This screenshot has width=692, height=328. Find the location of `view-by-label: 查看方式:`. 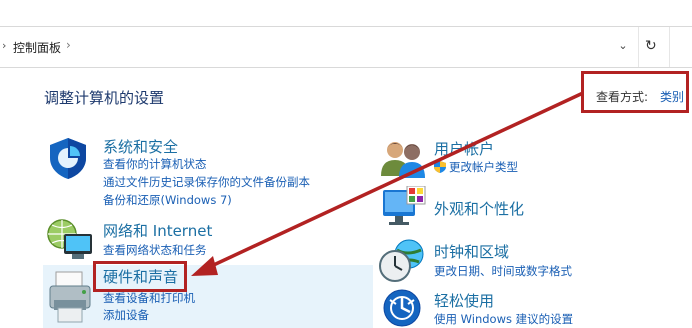

view-by-label: 查看方式: is located at coordinates (622, 97).